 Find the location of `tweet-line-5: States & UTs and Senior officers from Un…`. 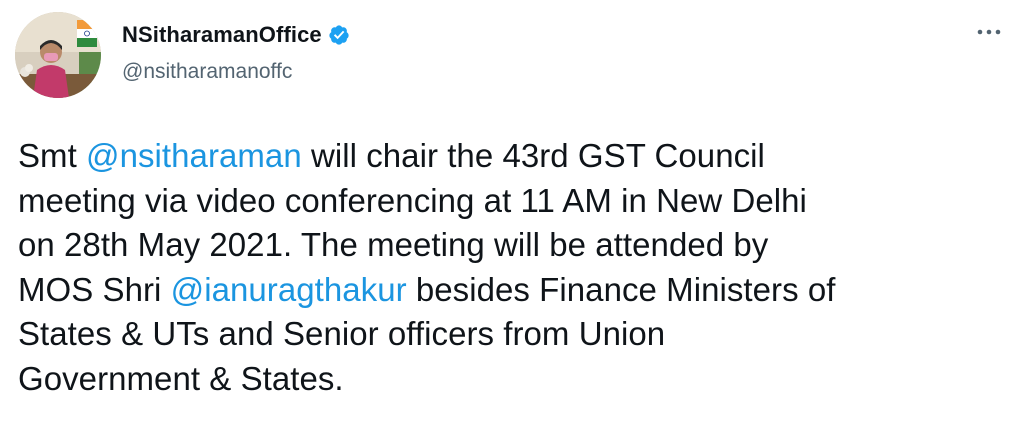

tweet-line-5: States & UTs and Senior officers from Un… is located at coordinates (342, 333).